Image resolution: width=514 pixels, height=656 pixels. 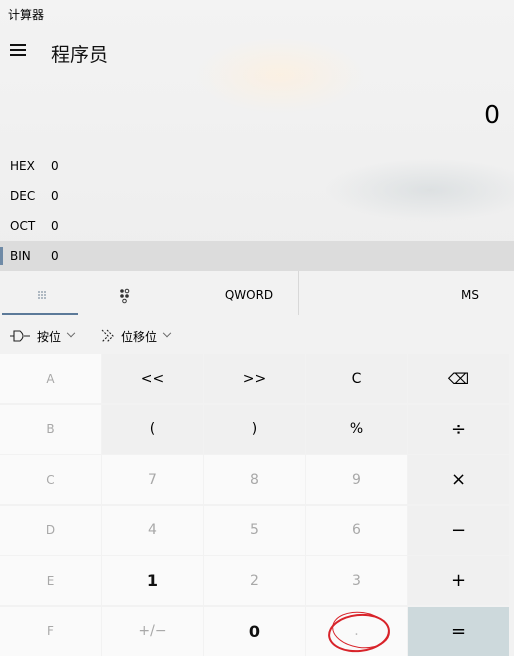 What do you see at coordinates (152, 631) in the screenshot?
I see `negate-button: +/−` at bounding box center [152, 631].